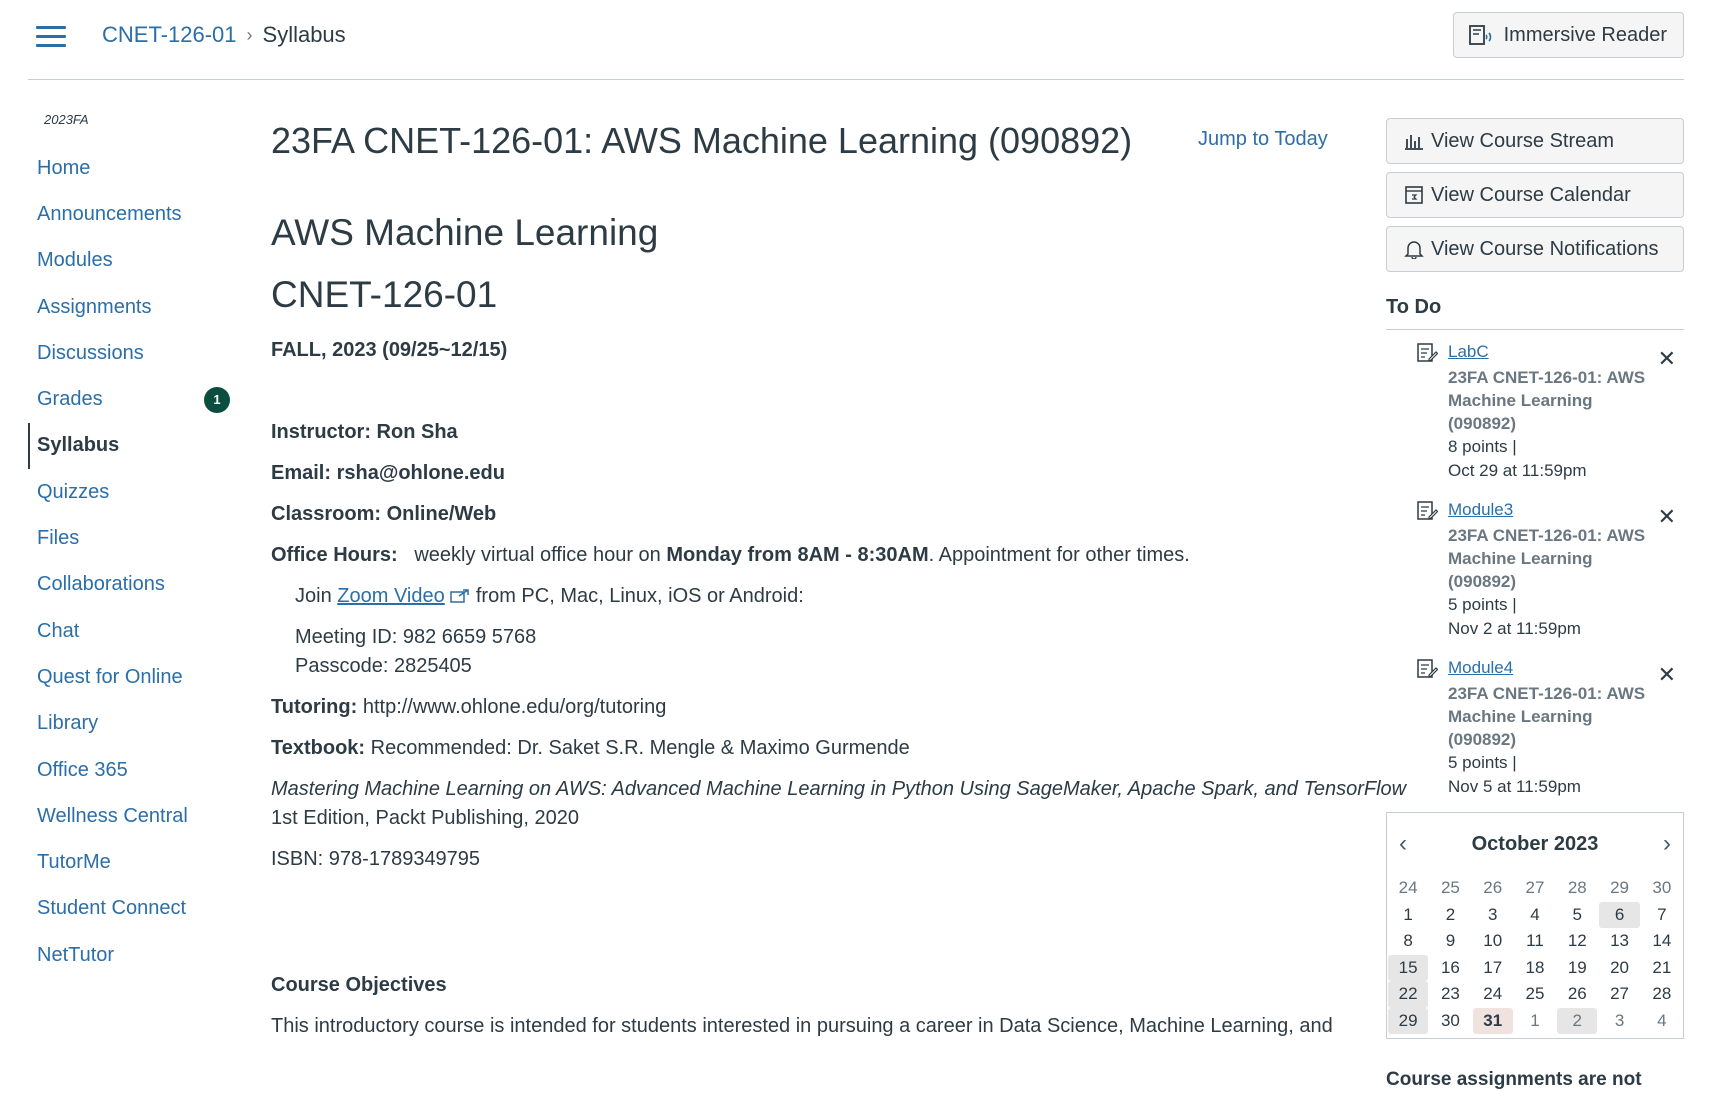 This screenshot has width=1711, height=1104. Describe the element at coordinates (128, 353) in the screenshot. I see `sidebar-item-discussions: Discussions` at that location.